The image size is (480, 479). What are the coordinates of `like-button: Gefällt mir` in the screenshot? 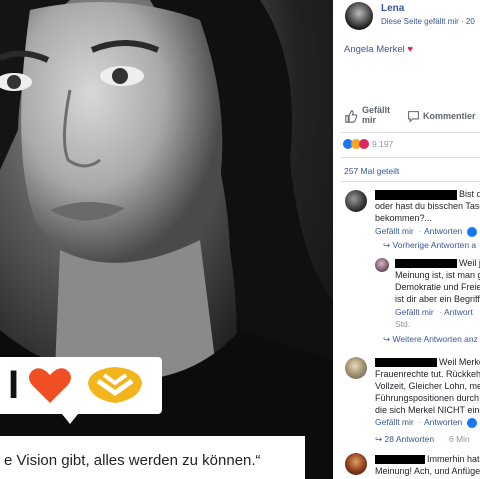 It's located at (374, 116).